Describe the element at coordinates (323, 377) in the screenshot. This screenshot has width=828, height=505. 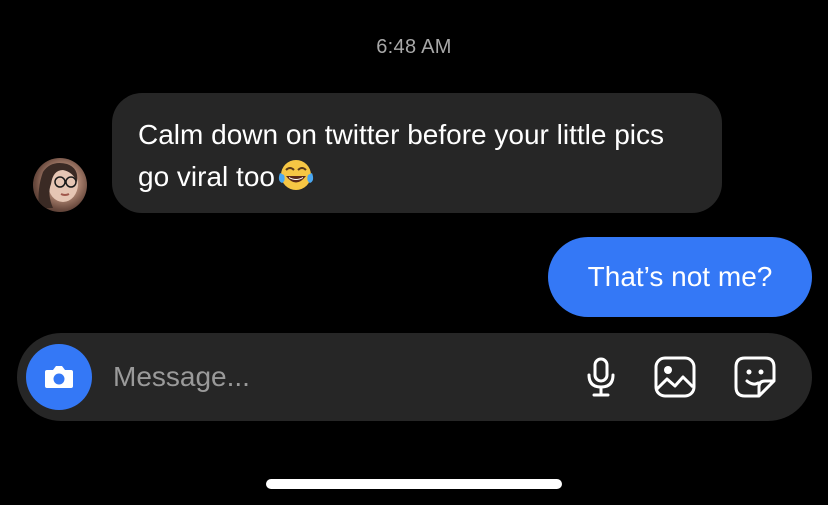
I see `message-input` at that location.